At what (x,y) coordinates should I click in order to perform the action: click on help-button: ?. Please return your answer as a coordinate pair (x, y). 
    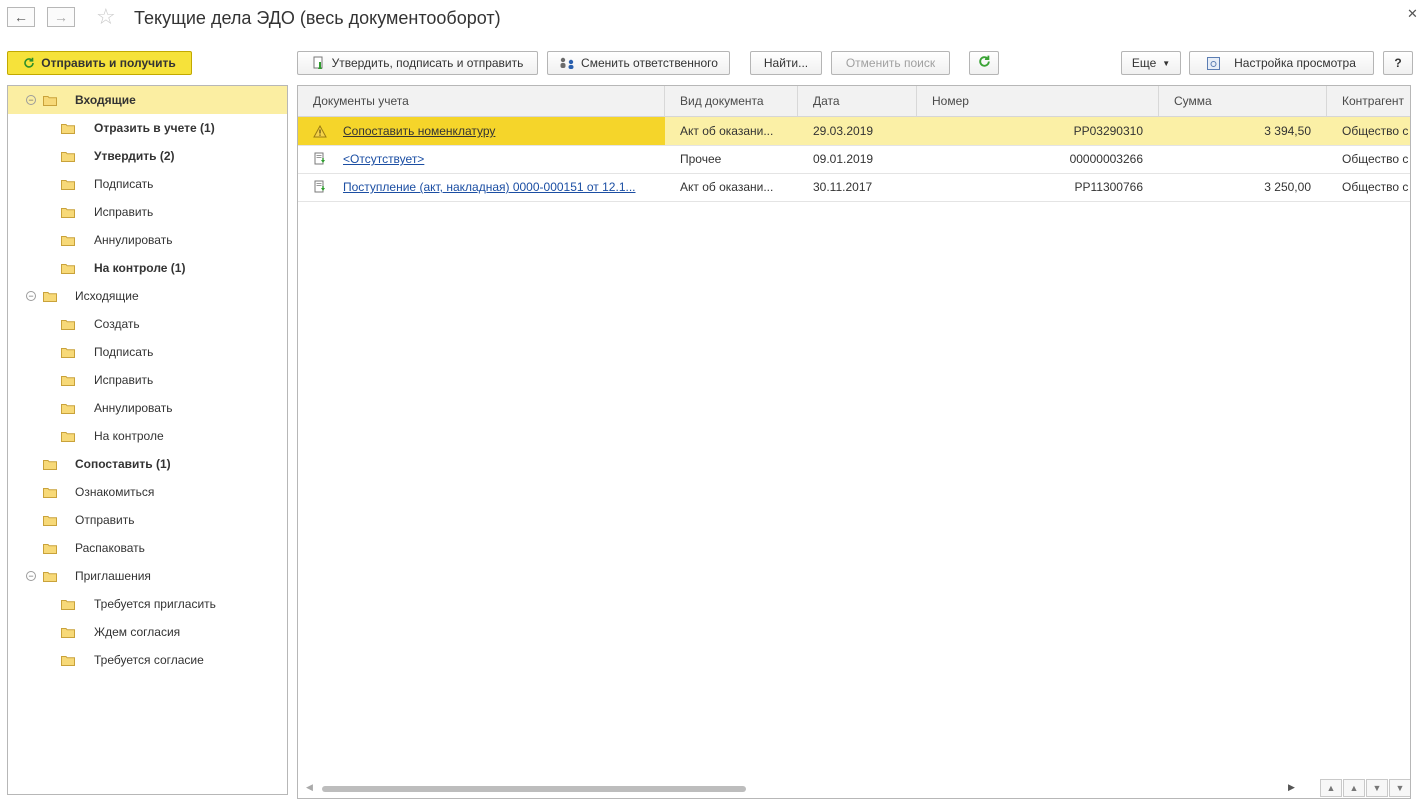
    Looking at the image, I should click on (1398, 63).